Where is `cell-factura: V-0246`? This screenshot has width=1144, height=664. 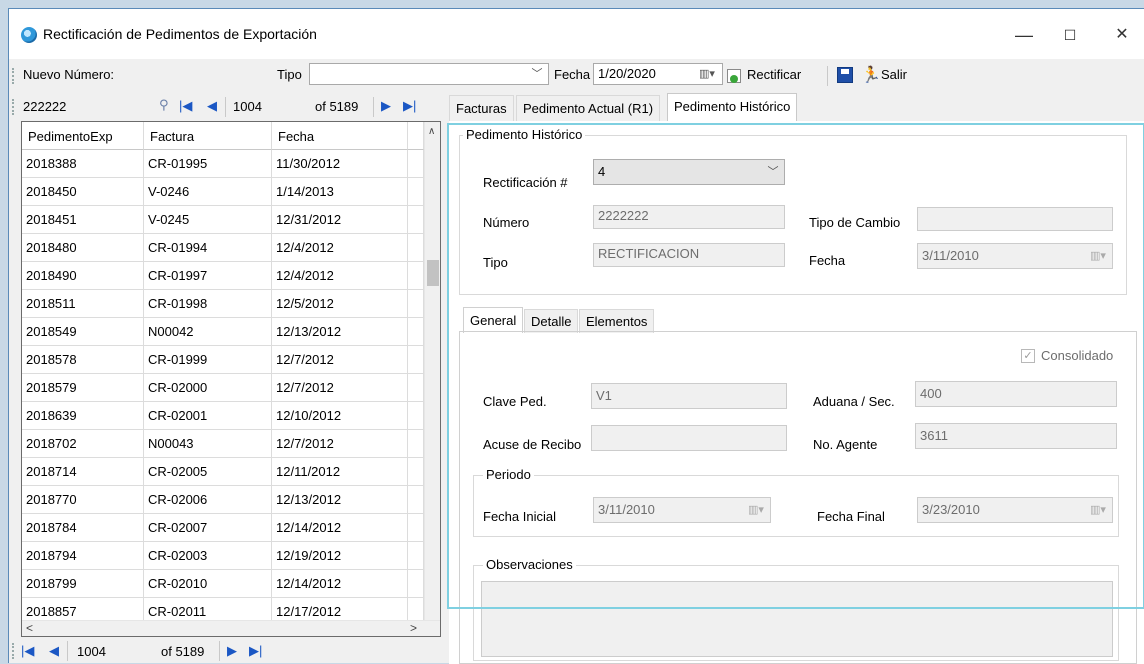 cell-factura: V-0246 is located at coordinates (208, 192).